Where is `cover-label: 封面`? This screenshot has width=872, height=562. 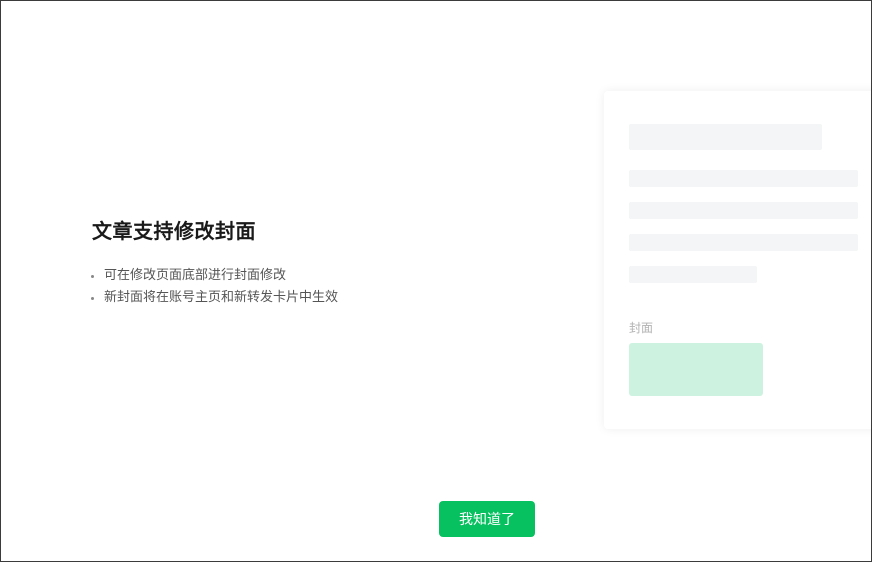
cover-label: 封面 is located at coordinates (641, 328).